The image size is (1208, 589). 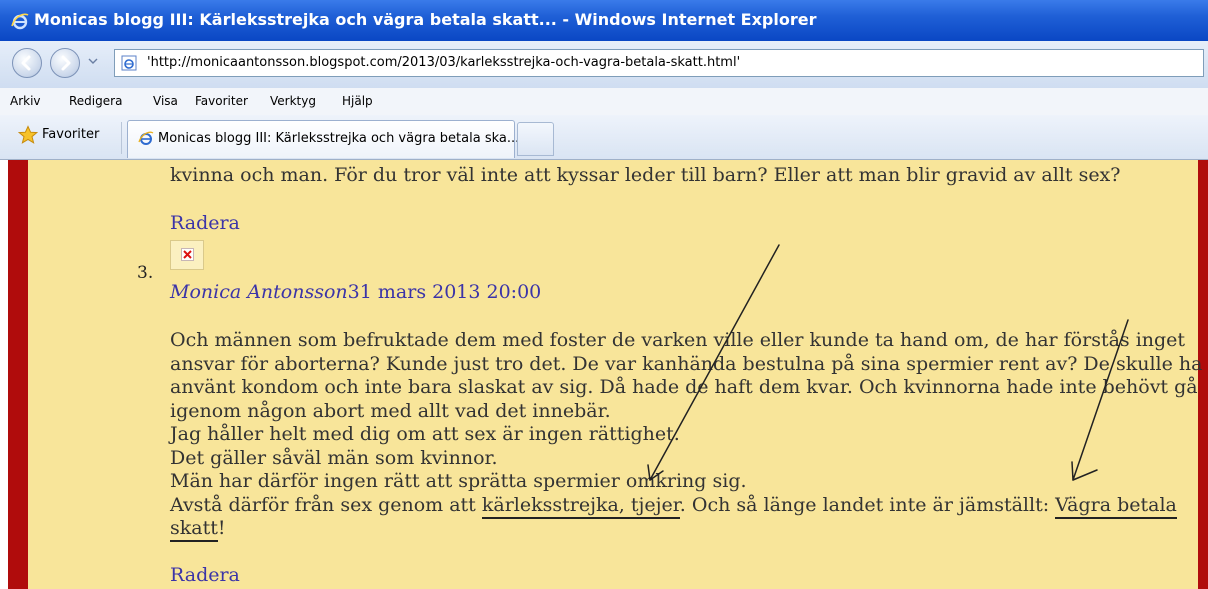 I want to click on comment-author-link: Monica Antonsson, so click(x=259, y=292).